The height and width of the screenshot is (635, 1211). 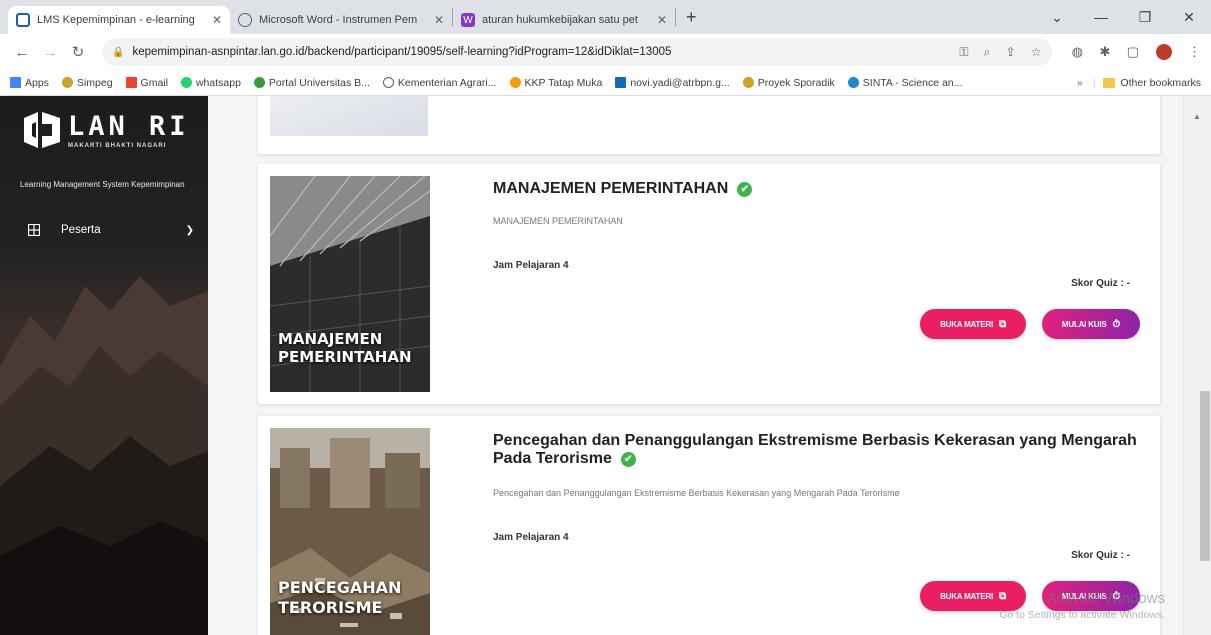 What do you see at coordinates (1145, 17) in the screenshot?
I see `restore-icon: ❐` at bounding box center [1145, 17].